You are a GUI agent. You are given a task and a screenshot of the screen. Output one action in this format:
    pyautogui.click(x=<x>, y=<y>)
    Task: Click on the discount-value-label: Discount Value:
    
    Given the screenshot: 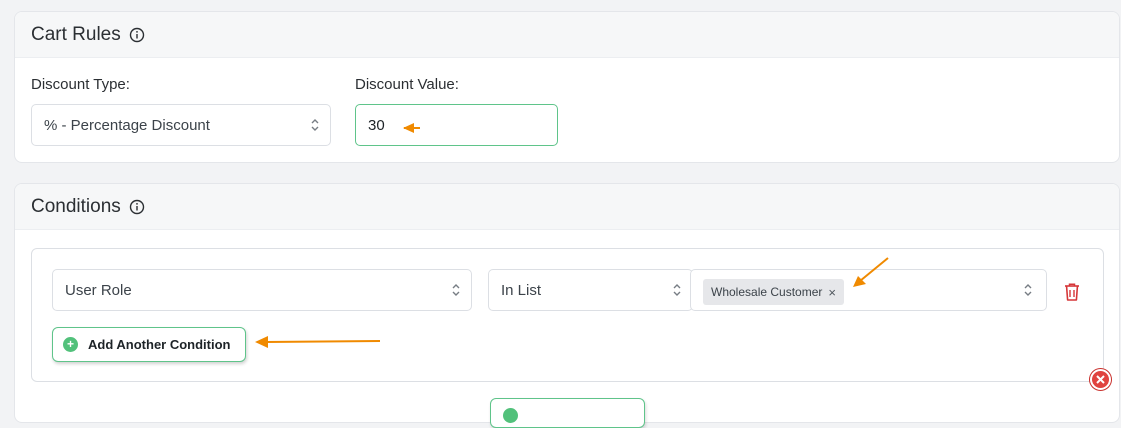 What is the action you would take?
    pyautogui.click(x=407, y=84)
    